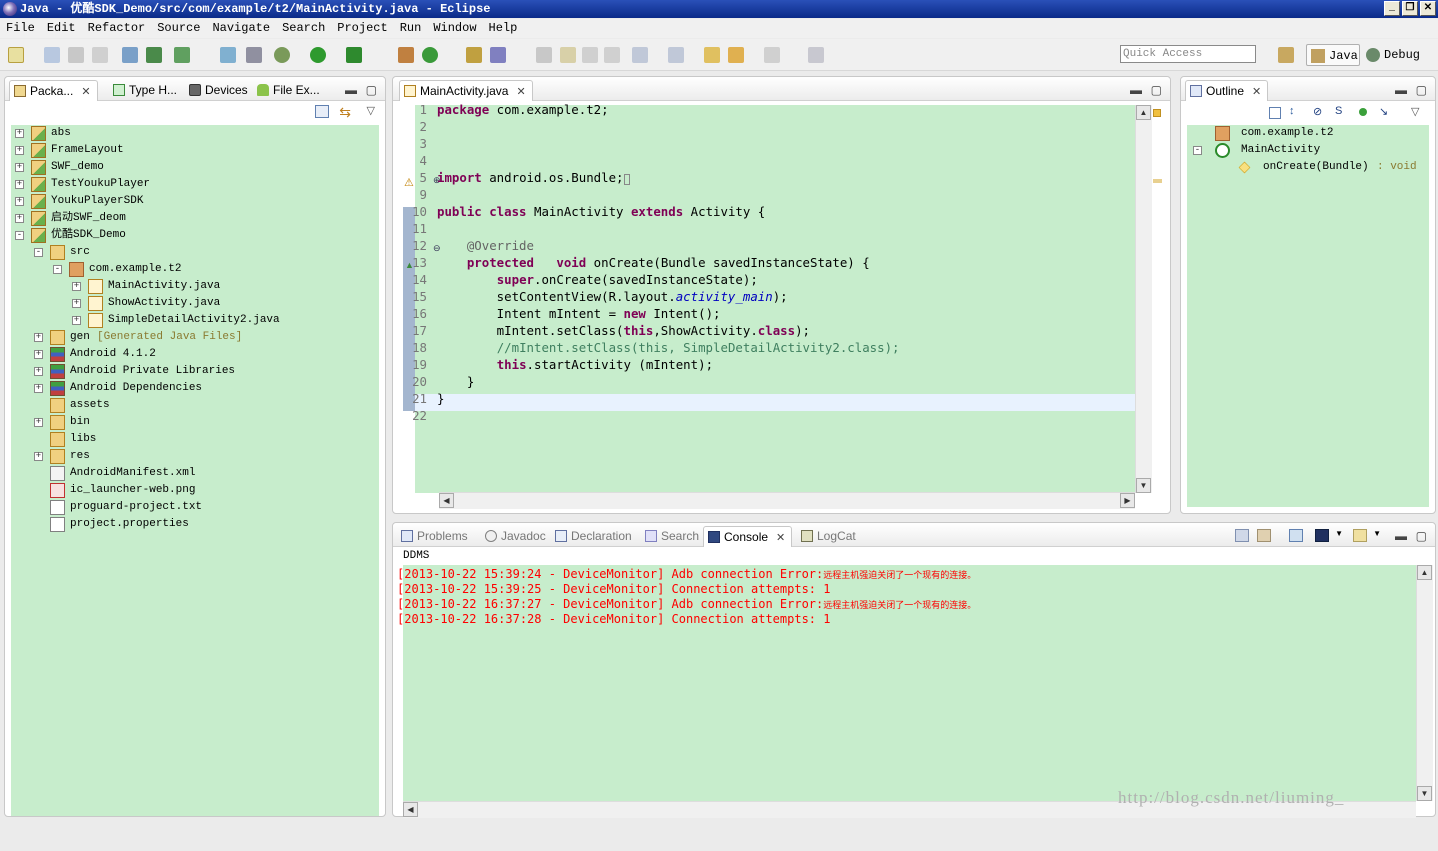 The image size is (1438, 851). Describe the element at coordinates (736, 55) in the screenshot. I see `back-icon` at that location.